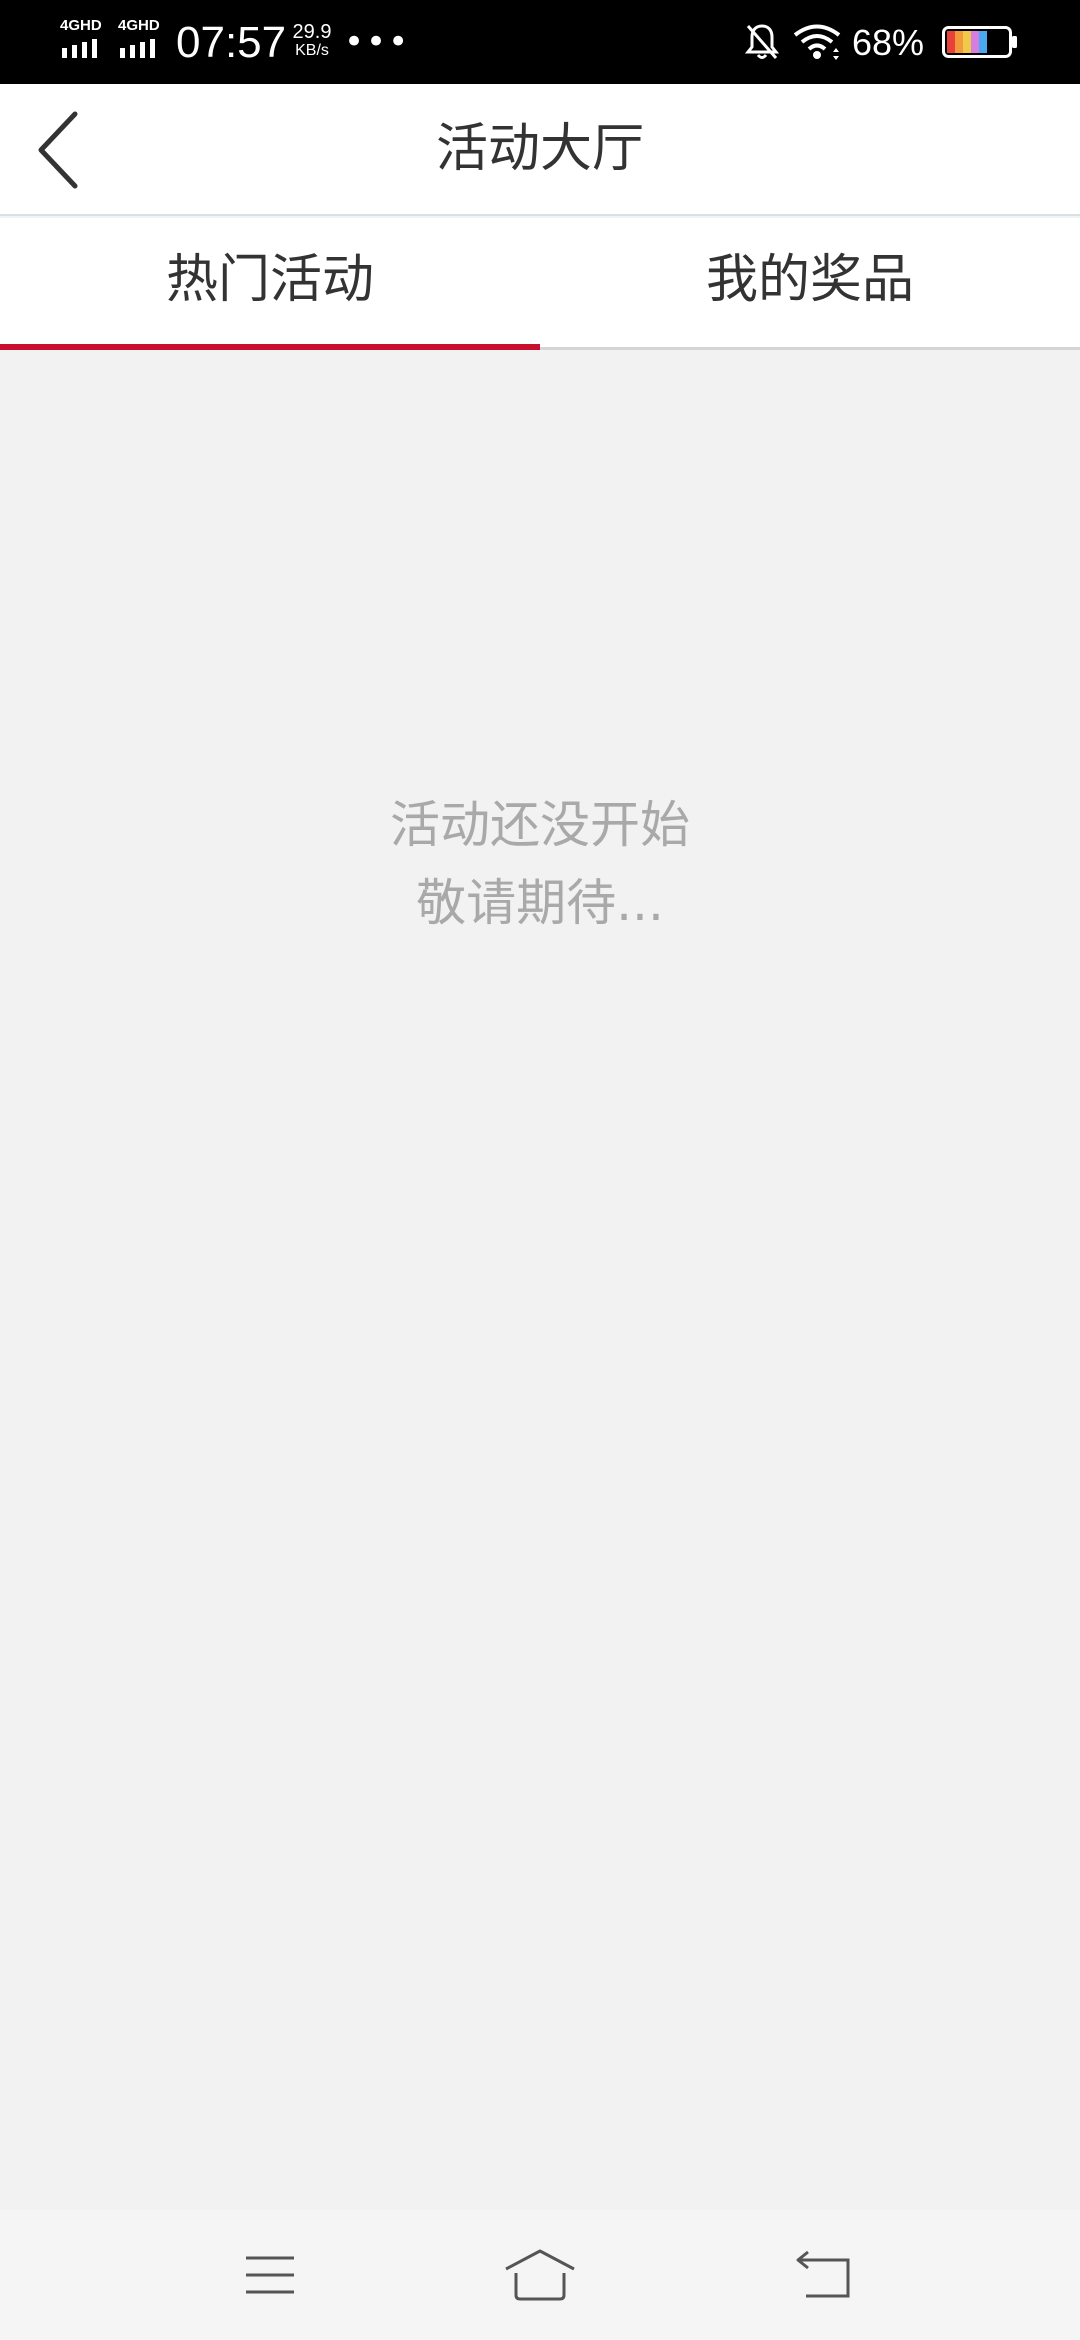  What do you see at coordinates (270, 284) in the screenshot?
I see `tab-hot-activities: 热门活动` at bounding box center [270, 284].